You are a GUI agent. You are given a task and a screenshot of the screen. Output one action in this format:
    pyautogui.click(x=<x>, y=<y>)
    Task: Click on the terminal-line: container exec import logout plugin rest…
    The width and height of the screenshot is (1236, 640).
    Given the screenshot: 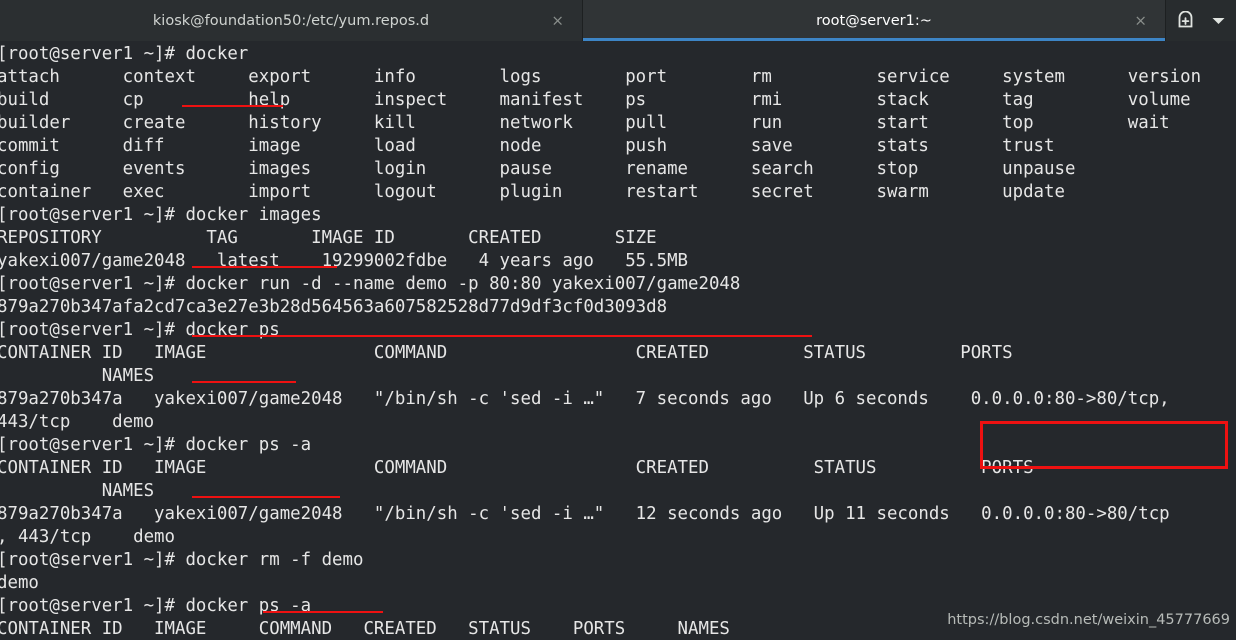 What is the action you would take?
    pyautogui.click(x=532, y=192)
    